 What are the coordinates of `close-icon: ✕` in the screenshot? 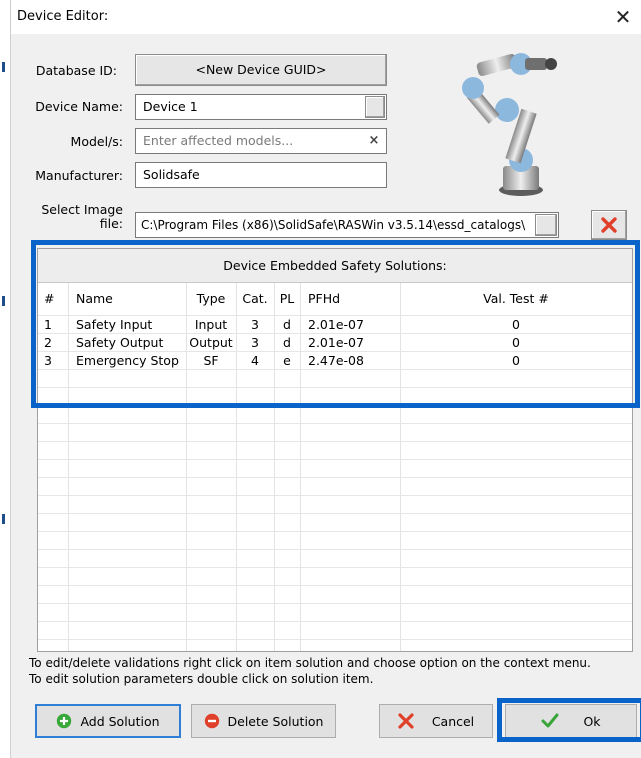 It's located at (623, 17).